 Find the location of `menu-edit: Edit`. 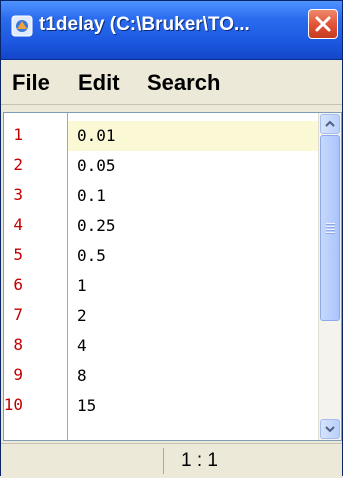

menu-edit: Edit is located at coordinates (99, 83).